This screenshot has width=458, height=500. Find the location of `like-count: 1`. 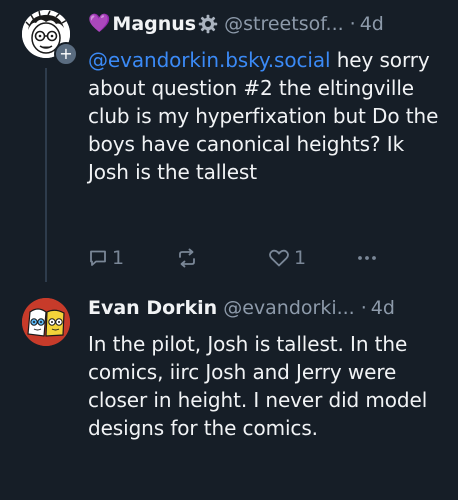

like-count: 1 is located at coordinates (300, 258).